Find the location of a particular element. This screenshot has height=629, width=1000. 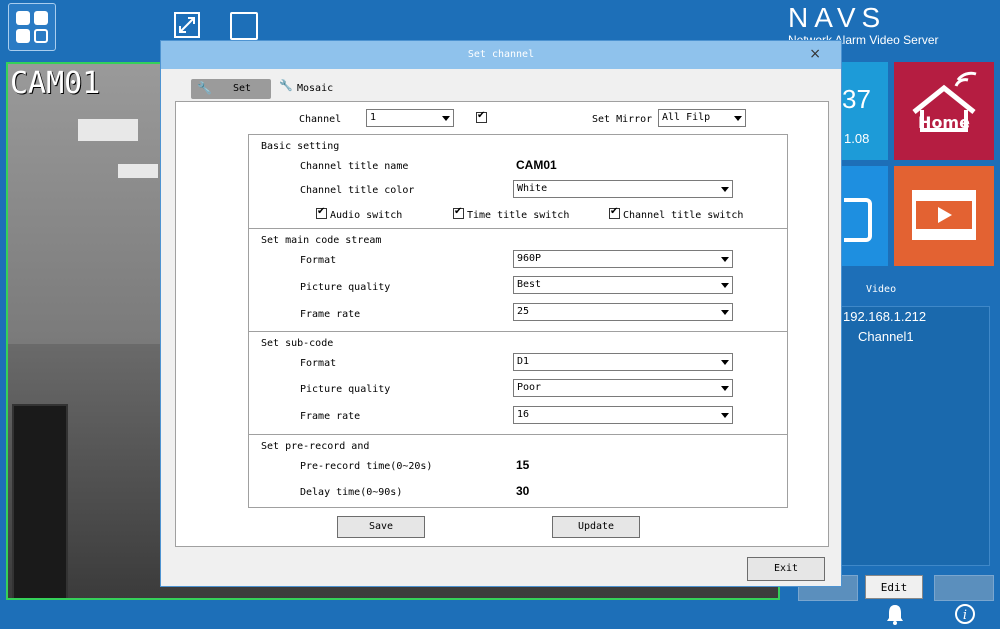

channel-select-value: 1 is located at coordinates (373, 117).